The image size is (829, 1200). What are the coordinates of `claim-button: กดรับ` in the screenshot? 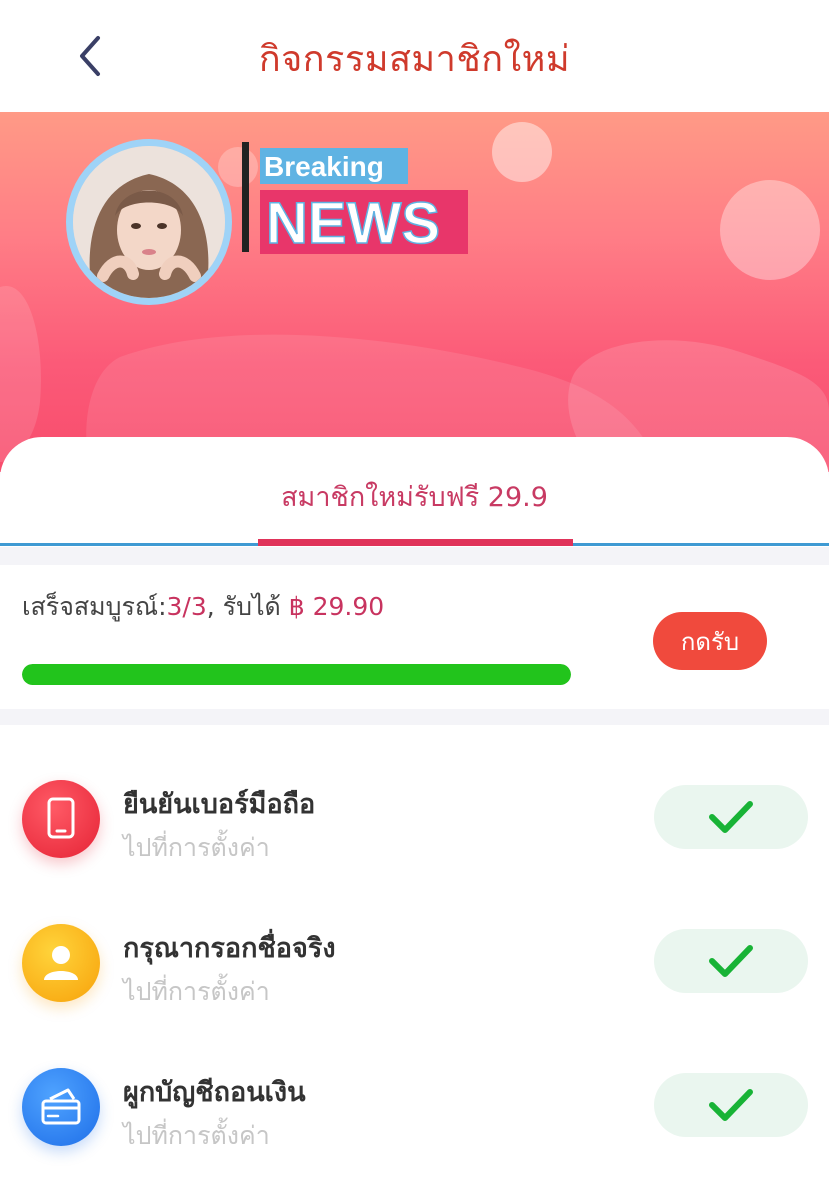 It's located at (710, 641).